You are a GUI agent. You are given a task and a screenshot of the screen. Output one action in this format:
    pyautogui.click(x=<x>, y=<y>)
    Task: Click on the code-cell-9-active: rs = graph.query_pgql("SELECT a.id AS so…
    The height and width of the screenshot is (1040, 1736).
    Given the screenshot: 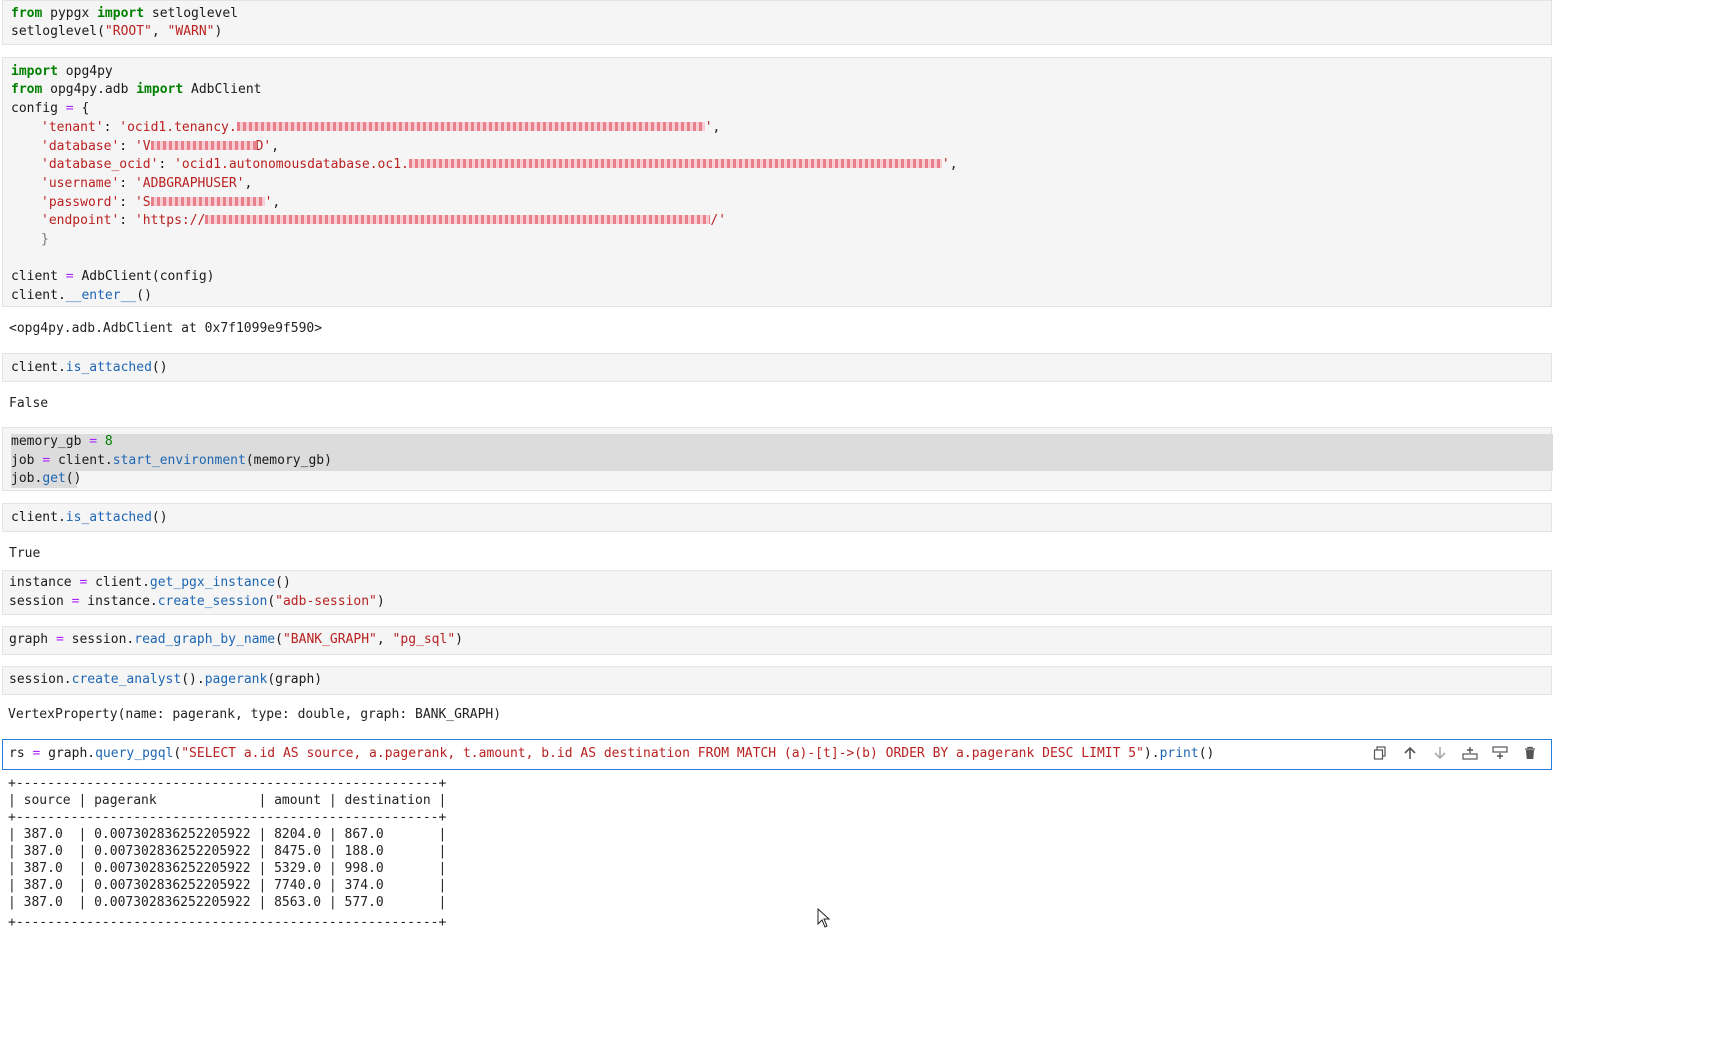 What is the action you would take?
    pyautogui.click(x=777, y=754)
    